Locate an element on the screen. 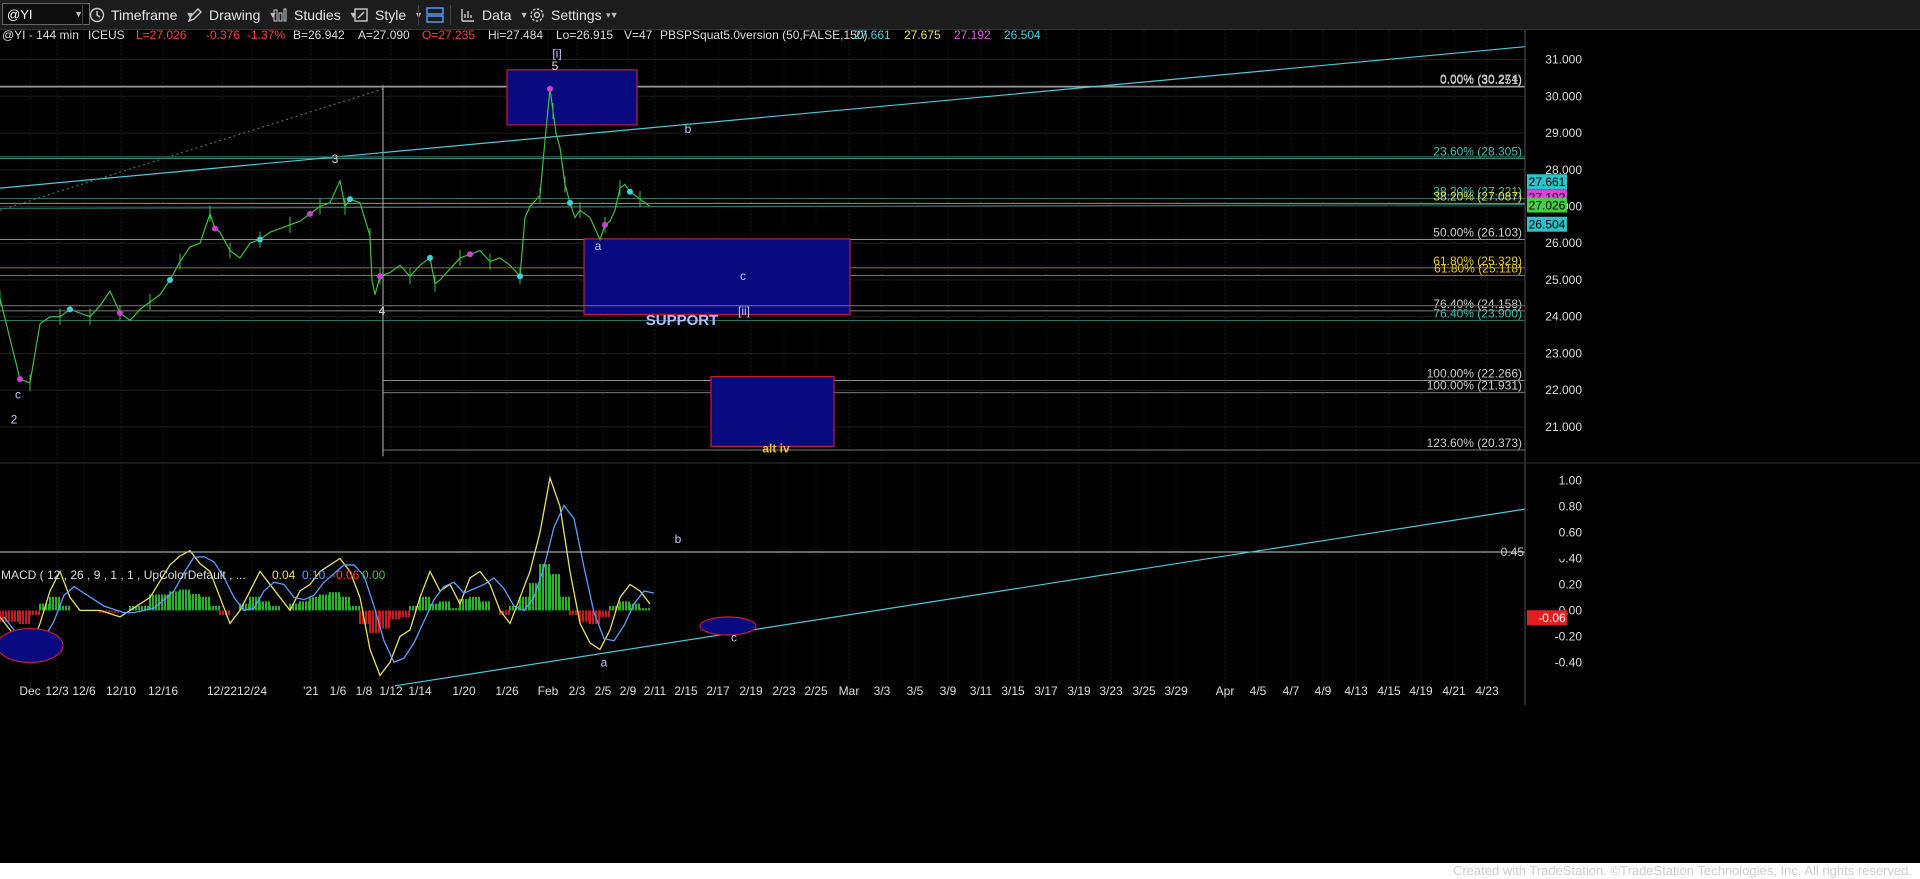 This screenshot has width=1920, height=879. header-study: PBSPSquat5.0version (50,FALSE,150) is located at coordinates (763, 36).